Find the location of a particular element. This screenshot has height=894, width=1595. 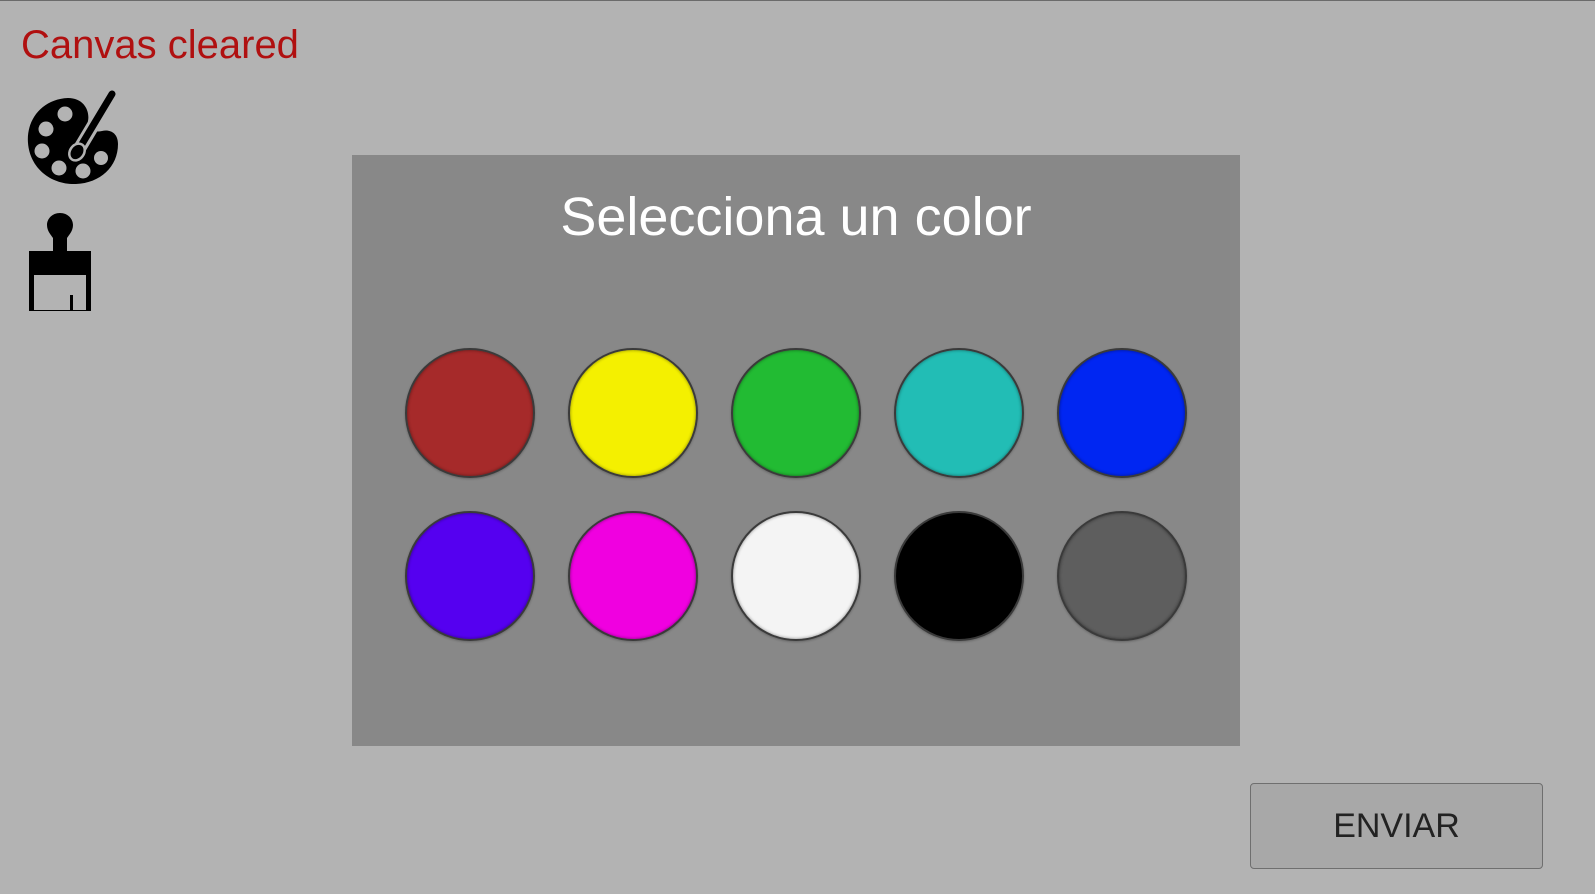

status-message: Canvas cleared is located at coordinates (160, 45).